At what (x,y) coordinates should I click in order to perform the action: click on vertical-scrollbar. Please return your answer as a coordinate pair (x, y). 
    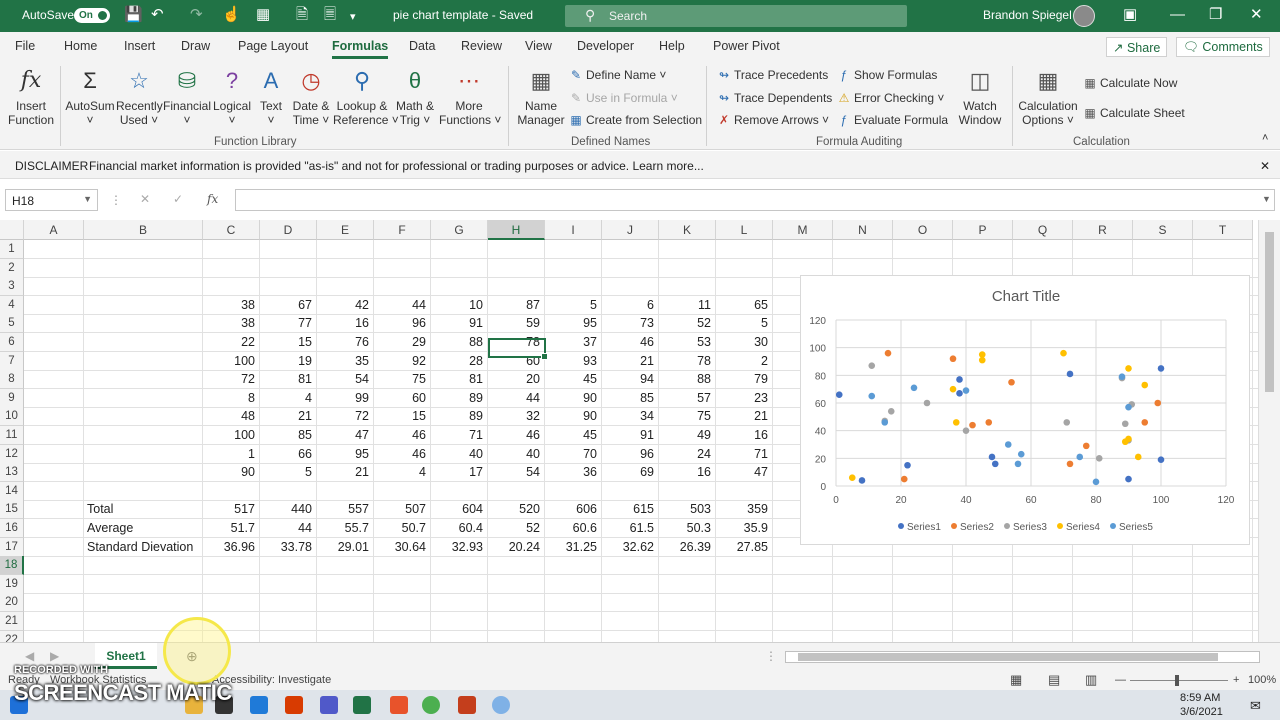
    Looking at the image, I should click on (1269, 431).